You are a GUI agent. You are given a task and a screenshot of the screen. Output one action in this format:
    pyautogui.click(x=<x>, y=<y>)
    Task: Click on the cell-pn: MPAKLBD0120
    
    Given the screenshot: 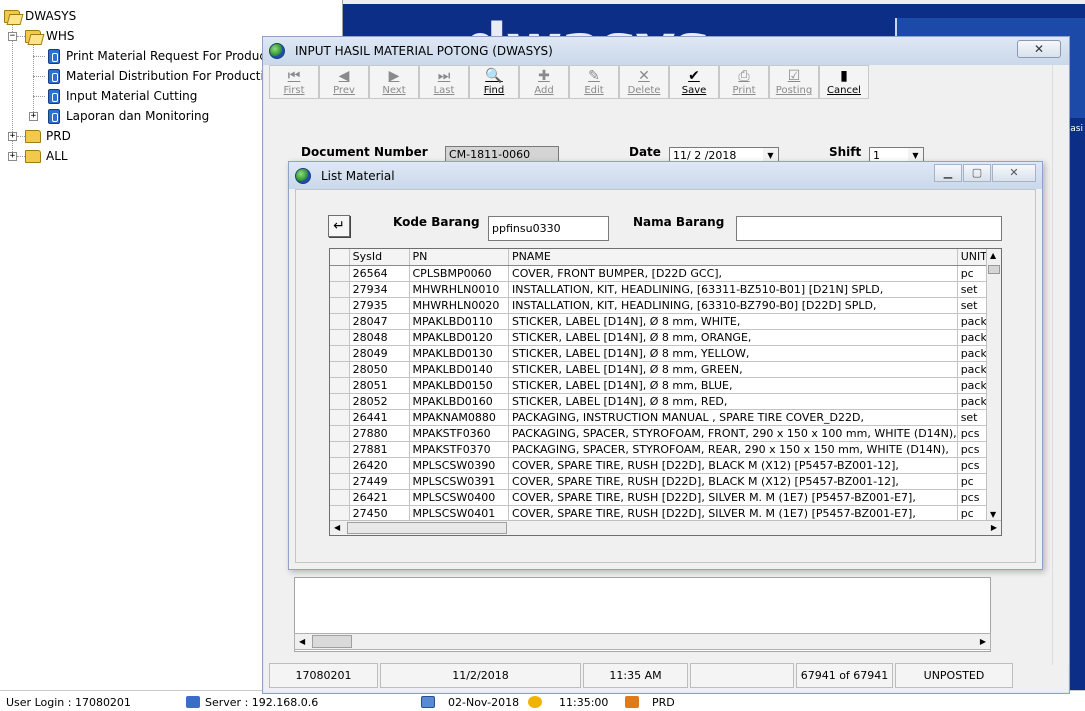 What is the action you would take?
    pyautogui.click(x=459, y=337)
    